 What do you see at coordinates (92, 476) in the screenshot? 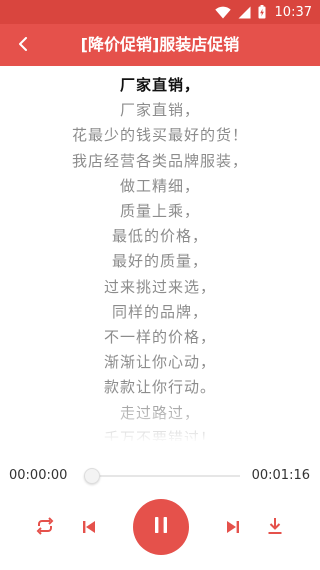
I see `seek-thumb` at bounding box center [92, 476].